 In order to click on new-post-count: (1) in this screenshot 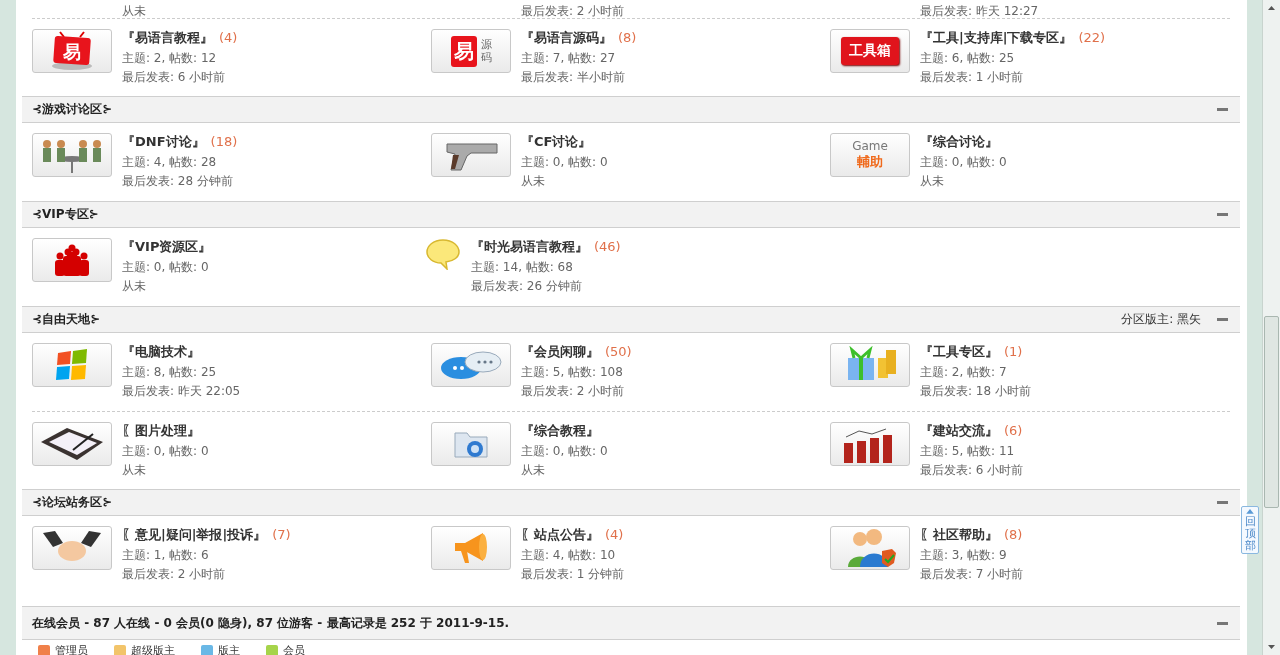, I will do `click(1013, 351)`.